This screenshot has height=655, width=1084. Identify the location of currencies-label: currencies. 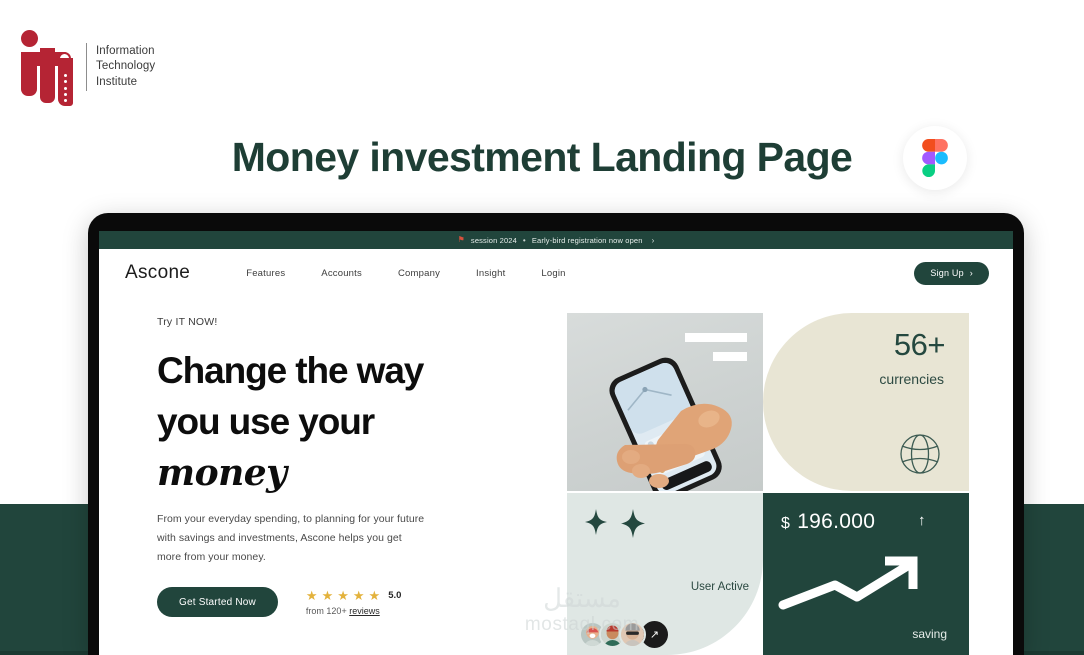
(911, 379).